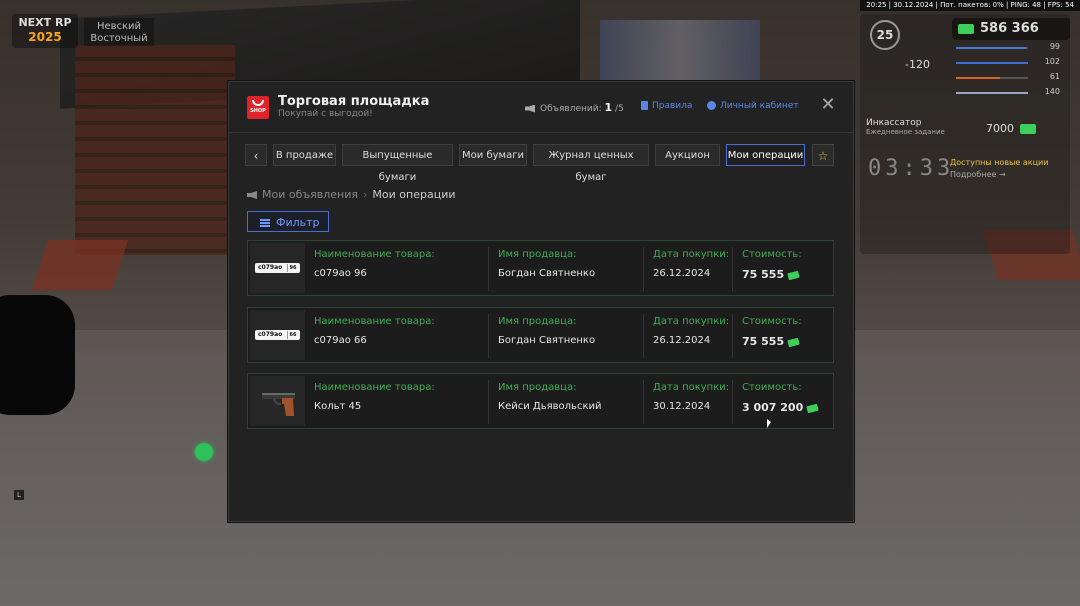 This screenshot has width=1080, height=606. Describe the element at coordinates (823, 155) in the screenshot. I see `favorite-star-icon: ☆` at that location.